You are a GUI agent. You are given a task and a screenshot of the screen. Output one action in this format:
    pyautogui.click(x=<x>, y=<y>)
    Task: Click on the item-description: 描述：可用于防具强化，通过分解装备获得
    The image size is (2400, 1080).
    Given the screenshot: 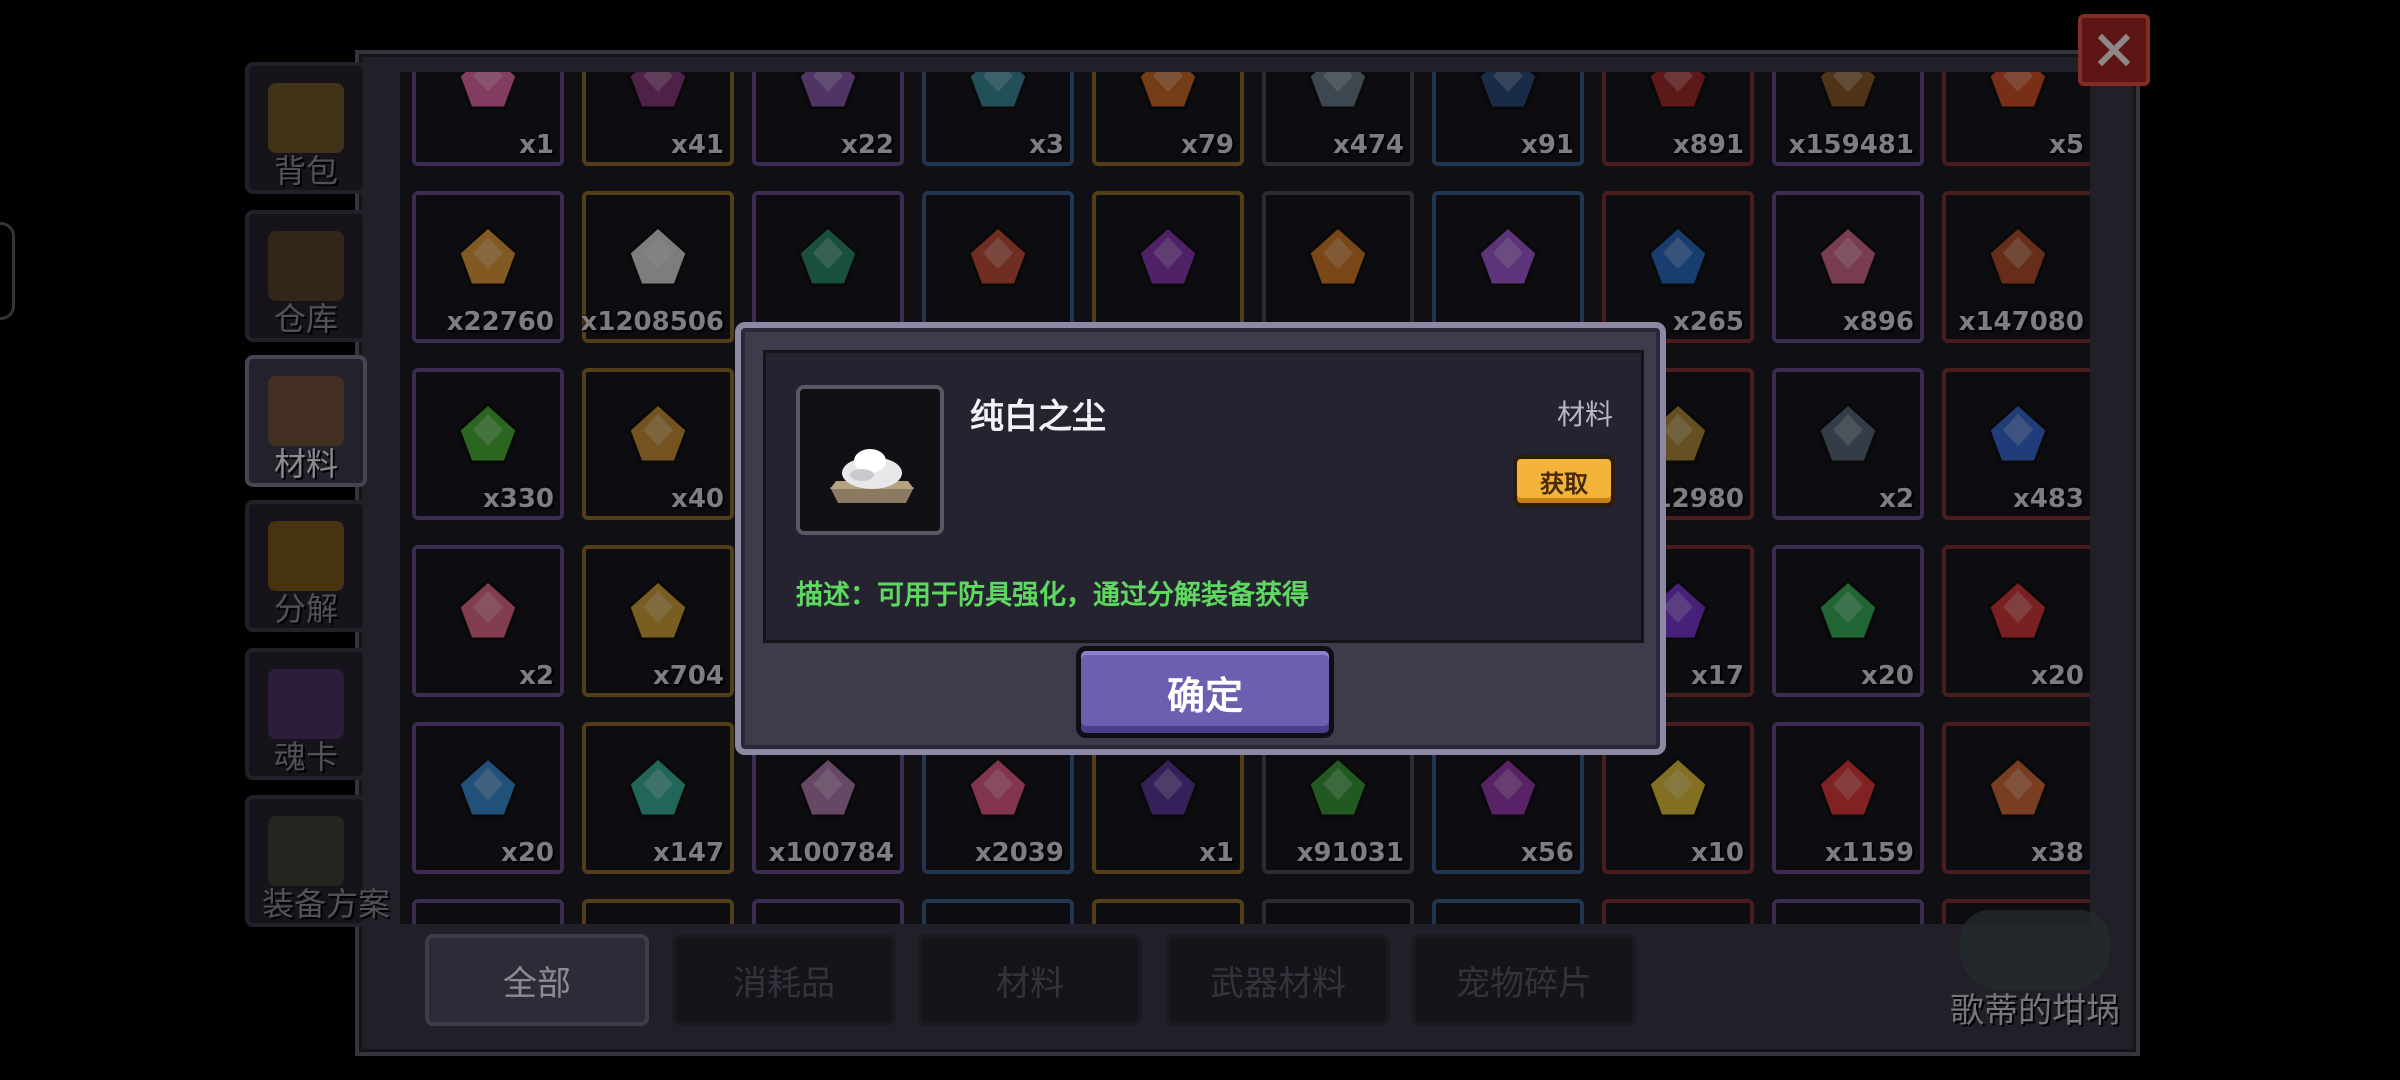 What is the action you would take?
    pyautogui.click(x=1052, y=595)
    